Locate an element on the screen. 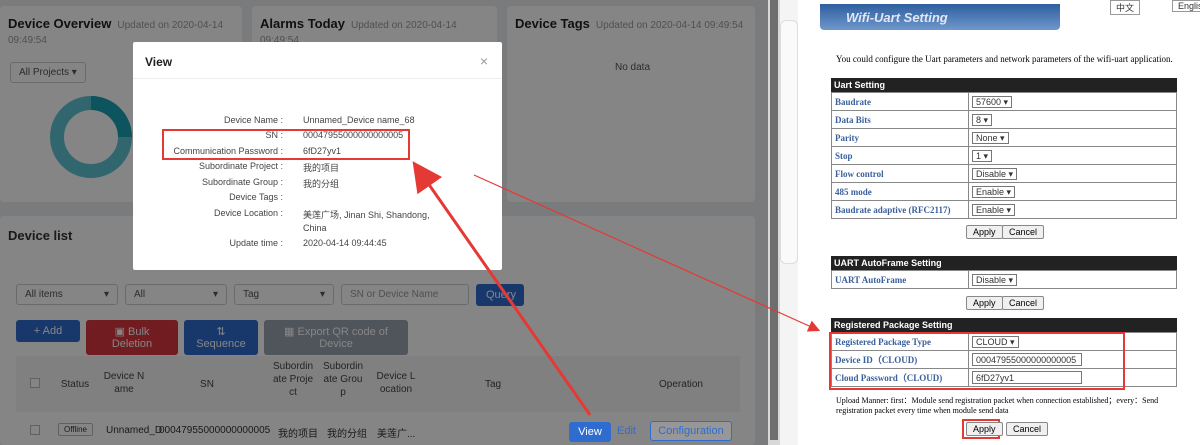 This screenshot has height=445, width=1200. arrow-to-modal is located at coordinates (502, 288).